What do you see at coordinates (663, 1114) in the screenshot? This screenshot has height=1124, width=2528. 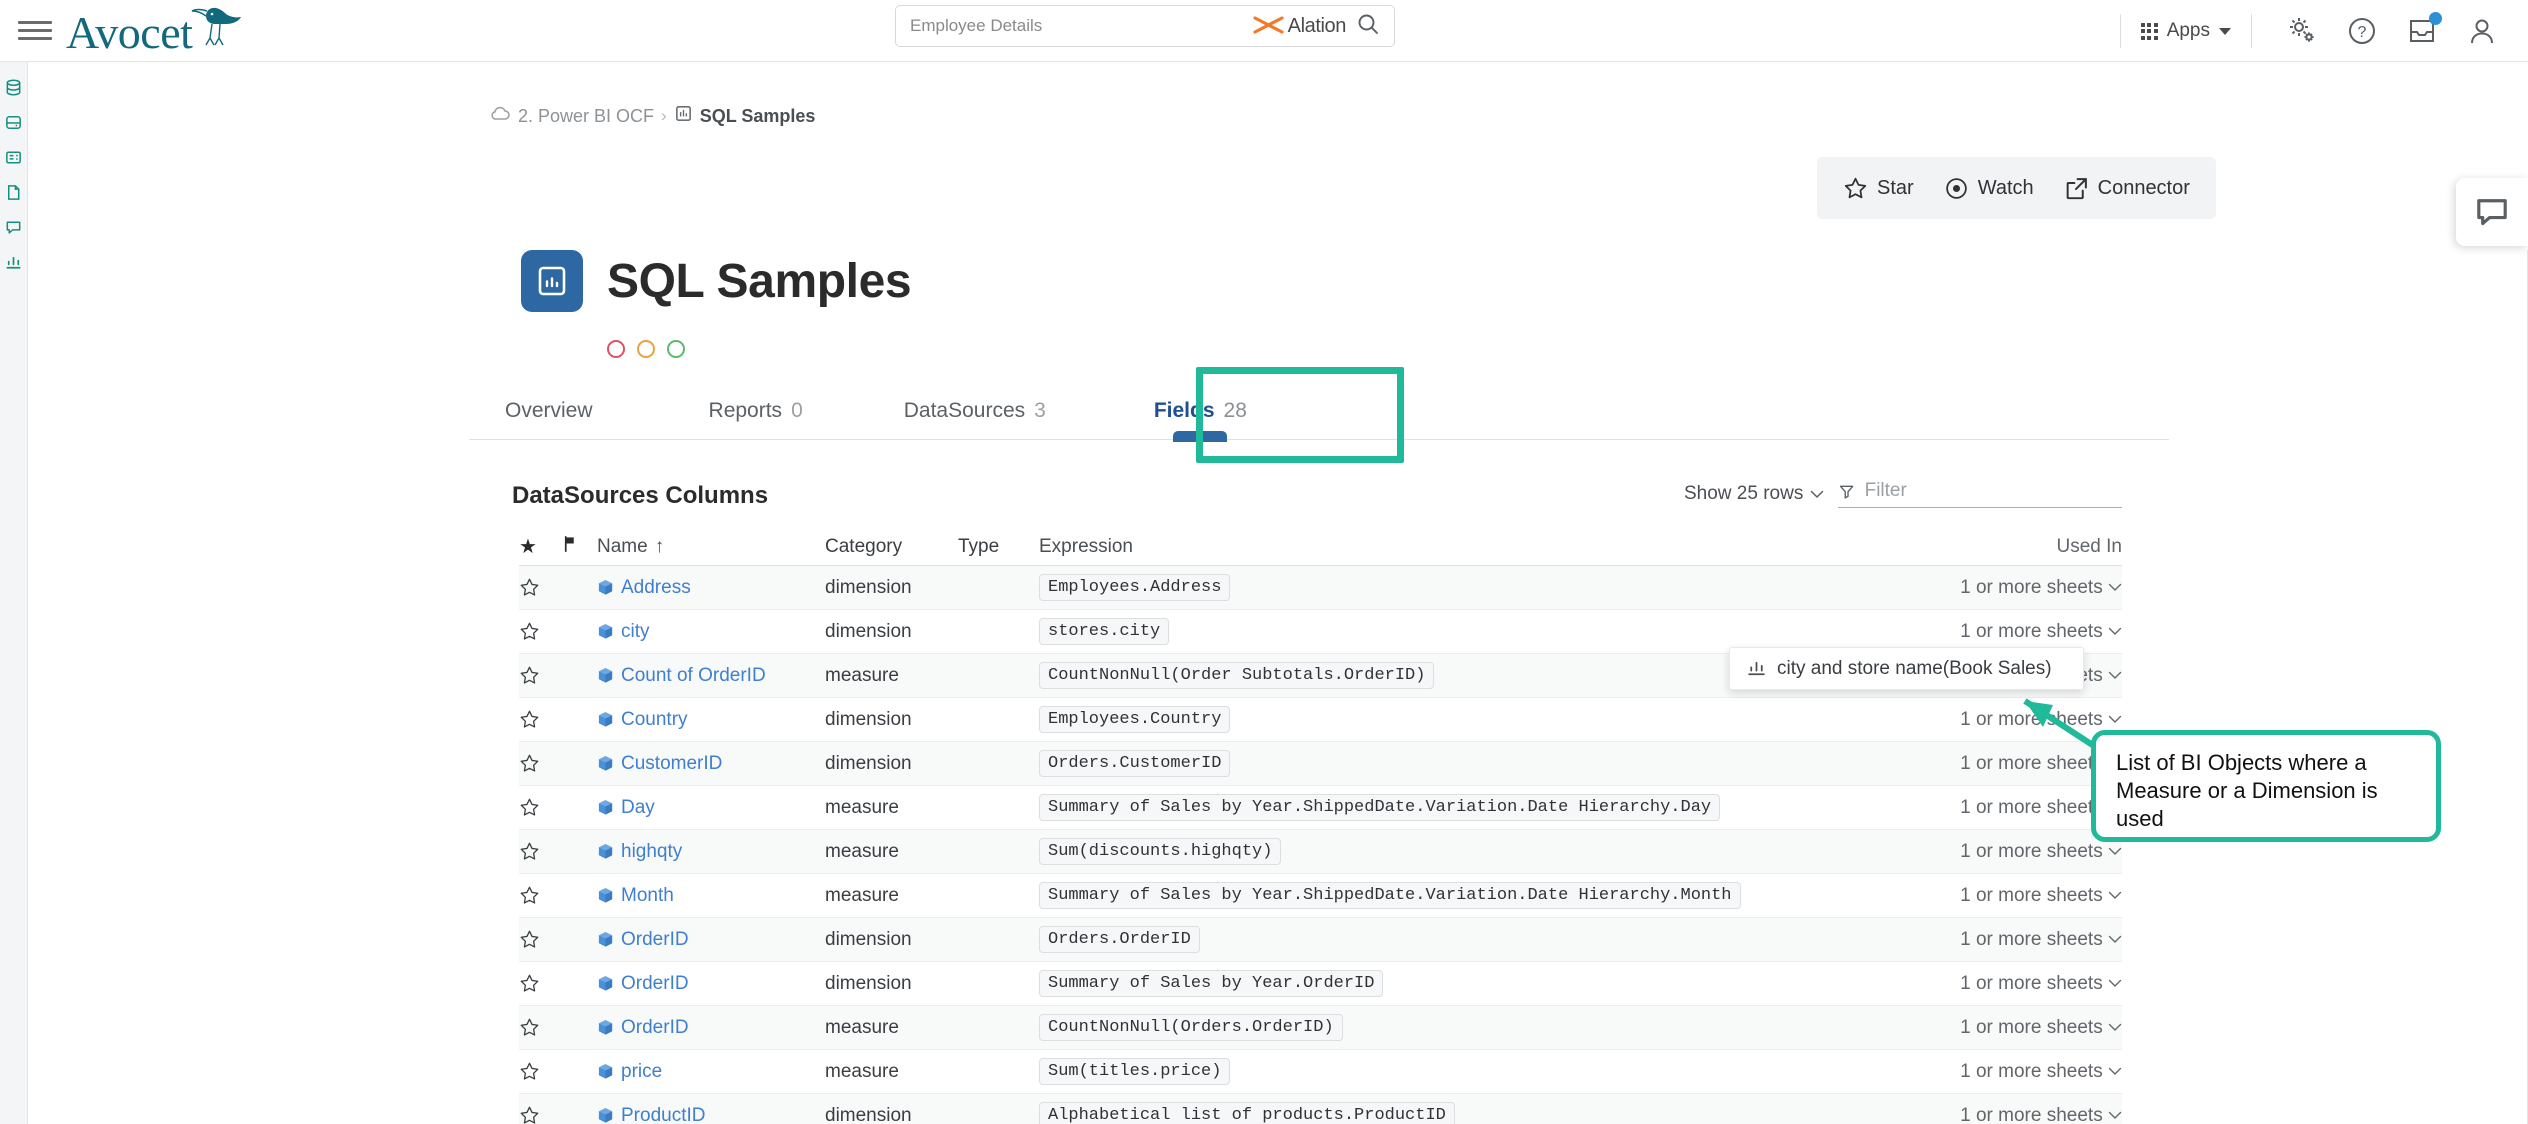 I see `field-name-link: ProductID` at bounding box center [663, 1114].